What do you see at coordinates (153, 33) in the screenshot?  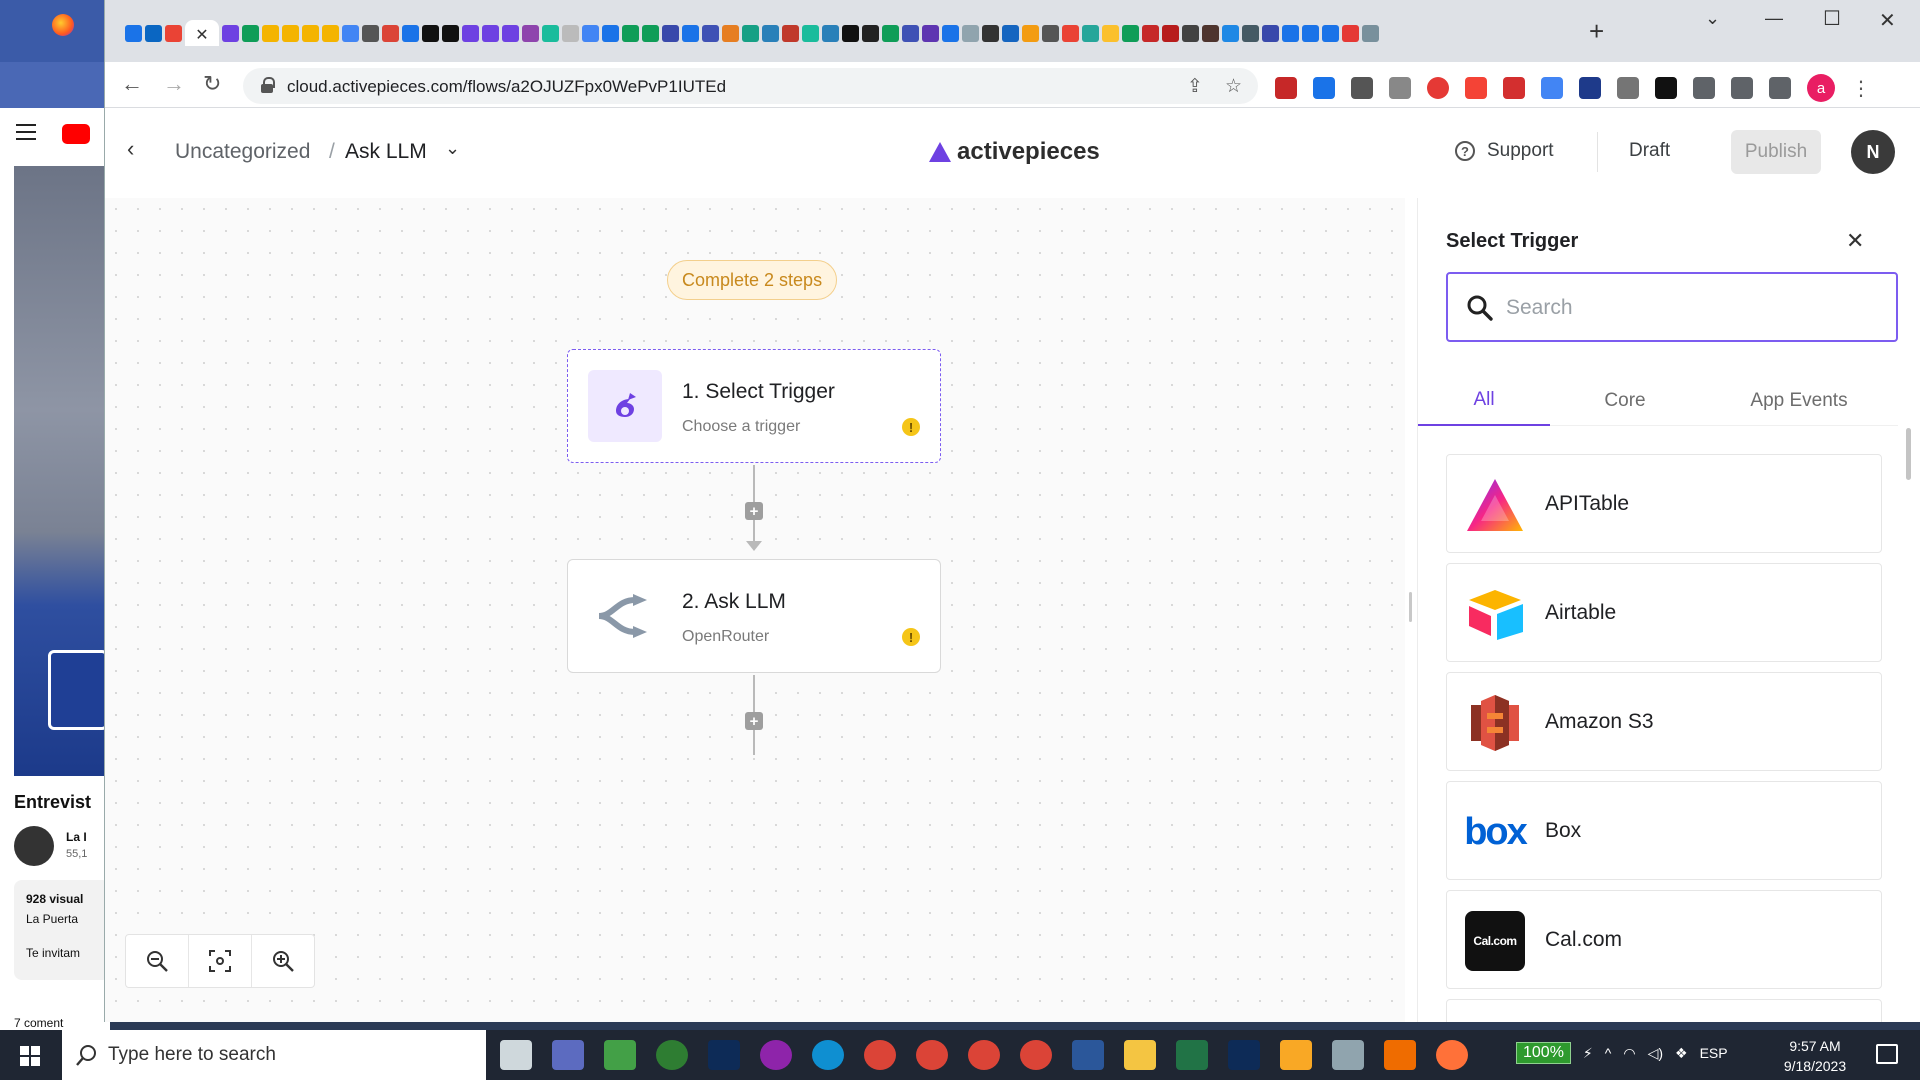 I see `linkedin-tab-icon` at bounding box center [153, 33].